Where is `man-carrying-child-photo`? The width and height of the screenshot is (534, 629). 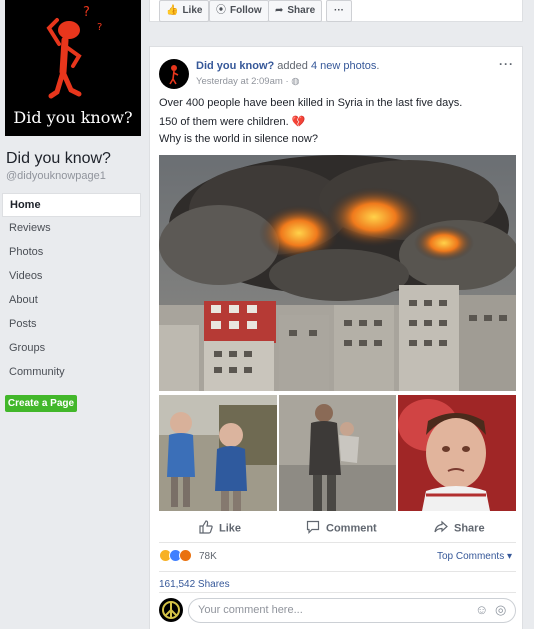 man-carrying-child-photo is located at coordinates (337, 453).